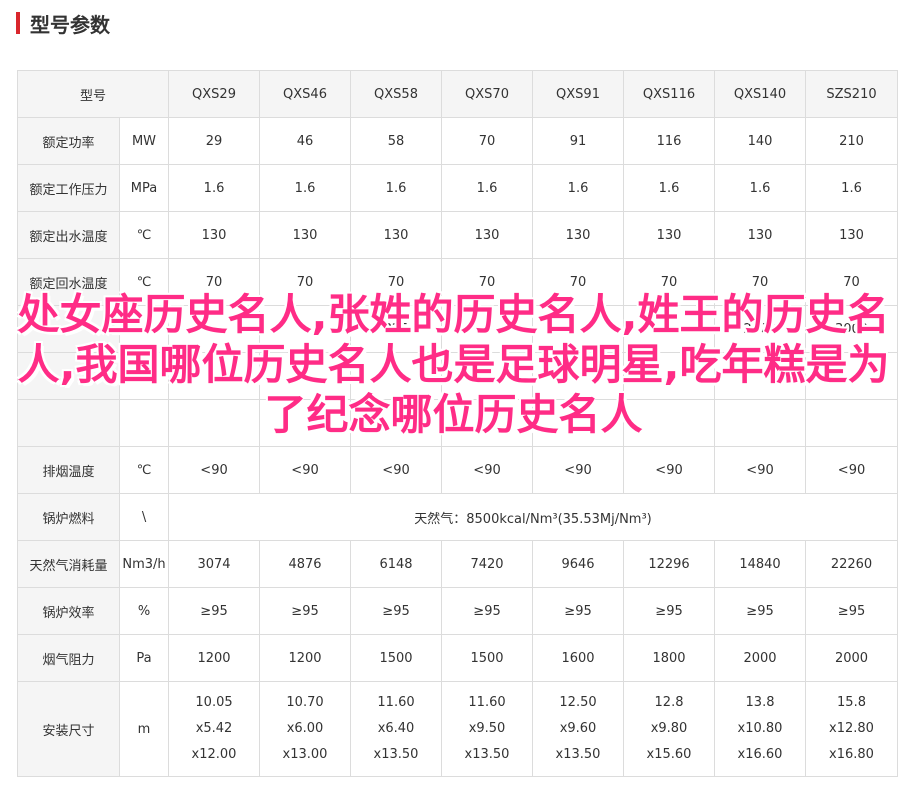 The image size is (907, 795). What do you see at coordinates (144, 188) in the screenshot?
I see `row-unit-cell: MPa` at bounding box center [144, 188].